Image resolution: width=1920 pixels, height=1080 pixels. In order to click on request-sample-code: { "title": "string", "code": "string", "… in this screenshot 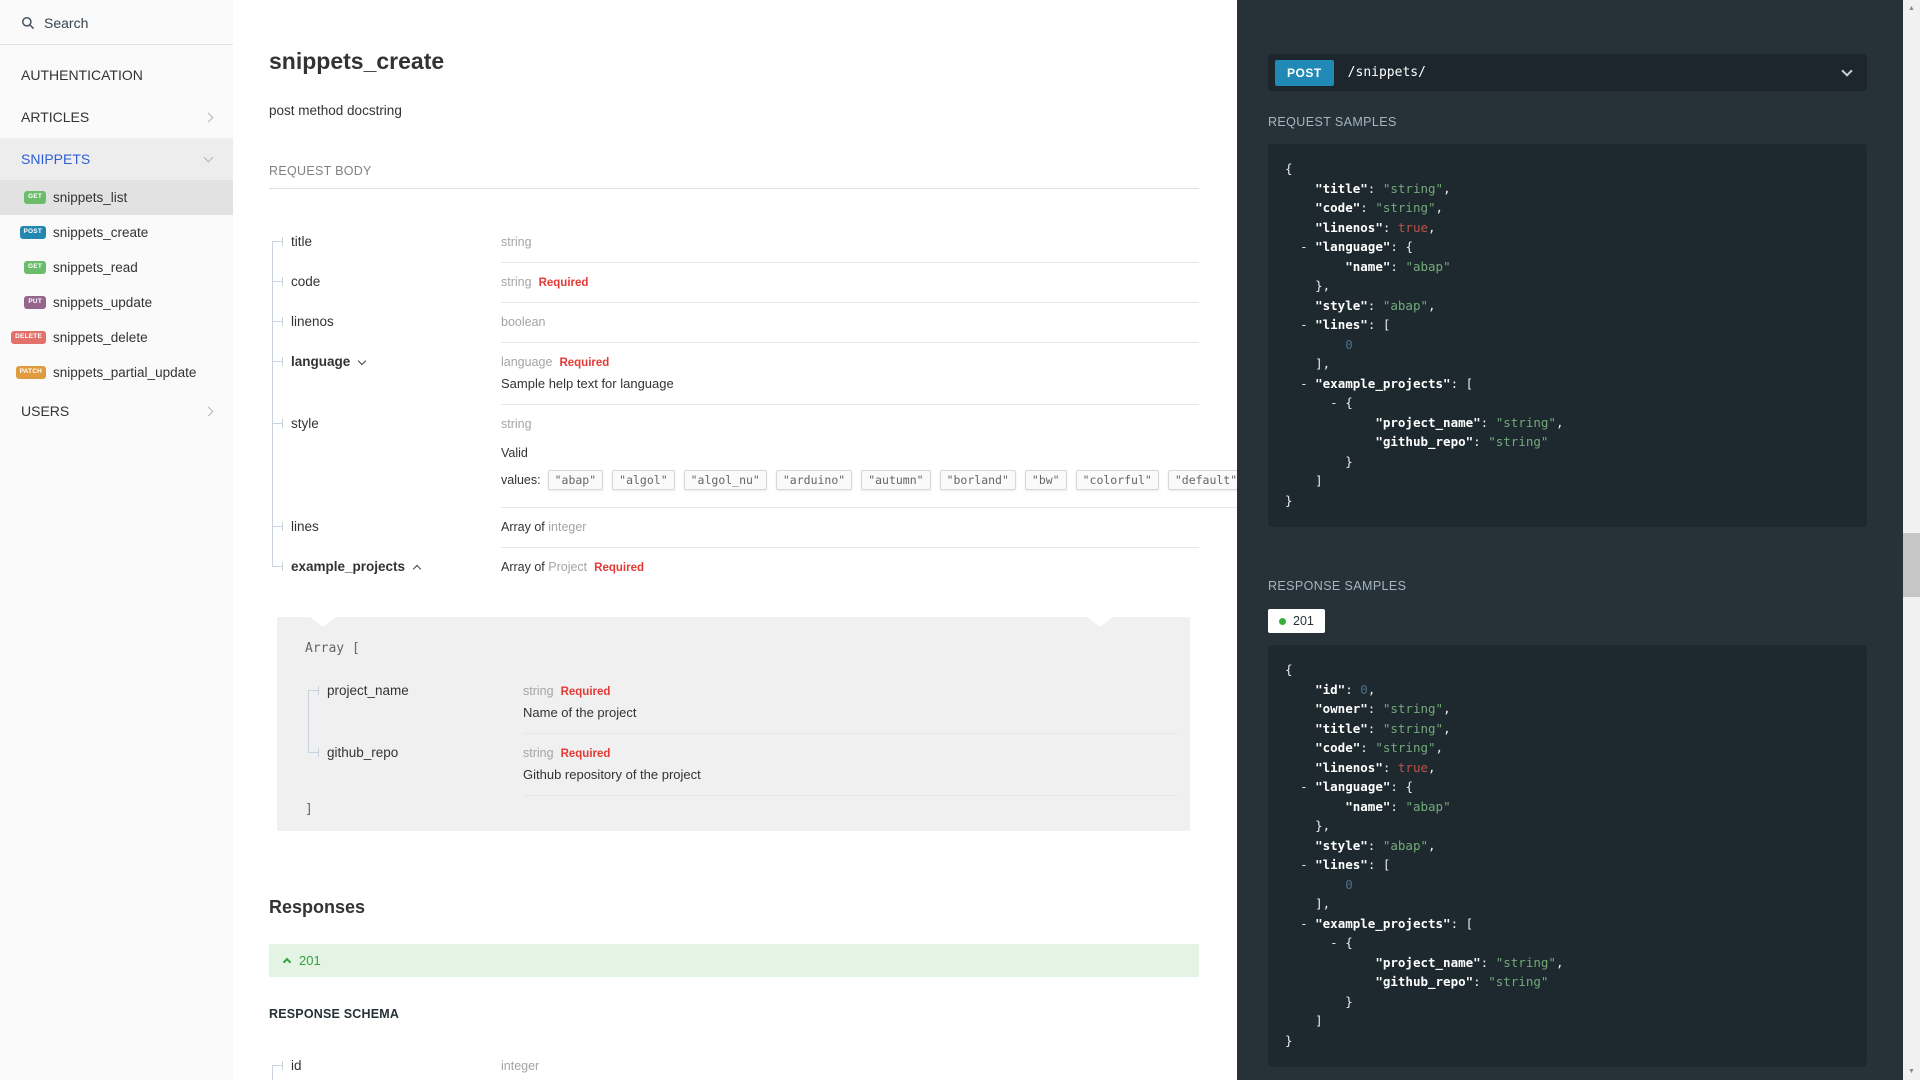, I will do `click(1567, 335)`.